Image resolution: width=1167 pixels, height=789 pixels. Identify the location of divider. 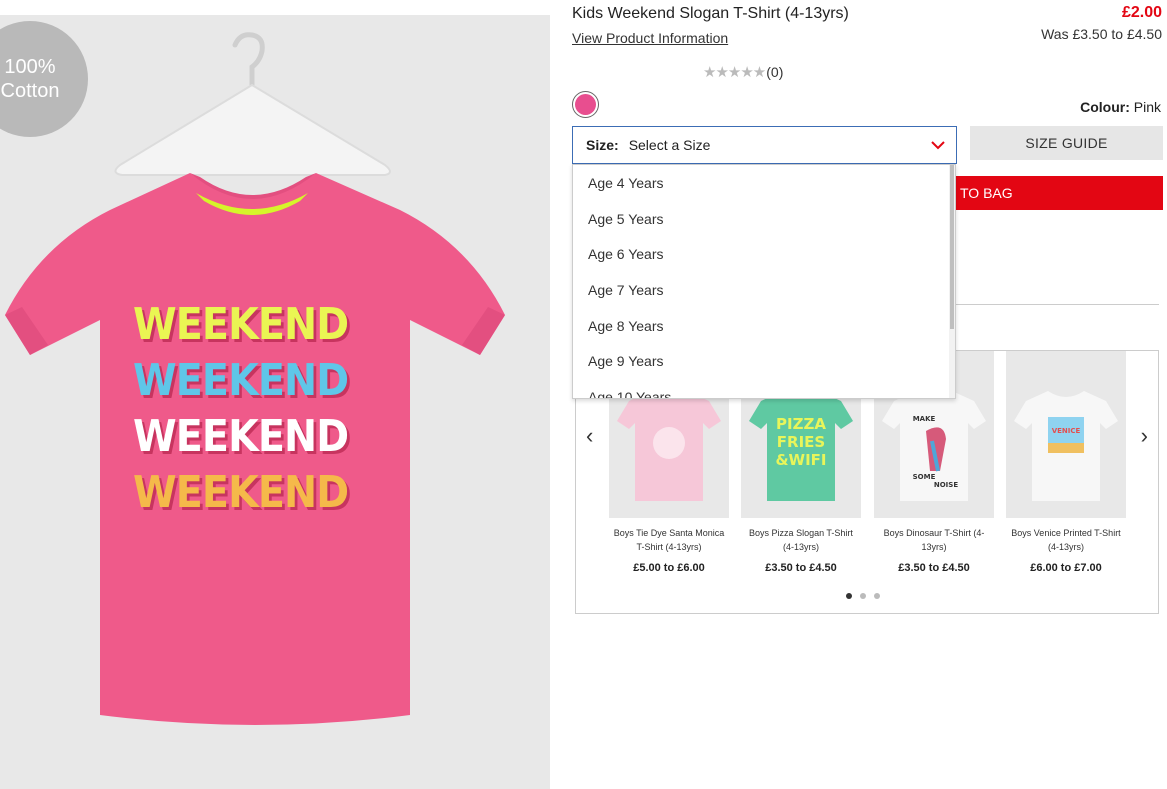
(1057, 304).